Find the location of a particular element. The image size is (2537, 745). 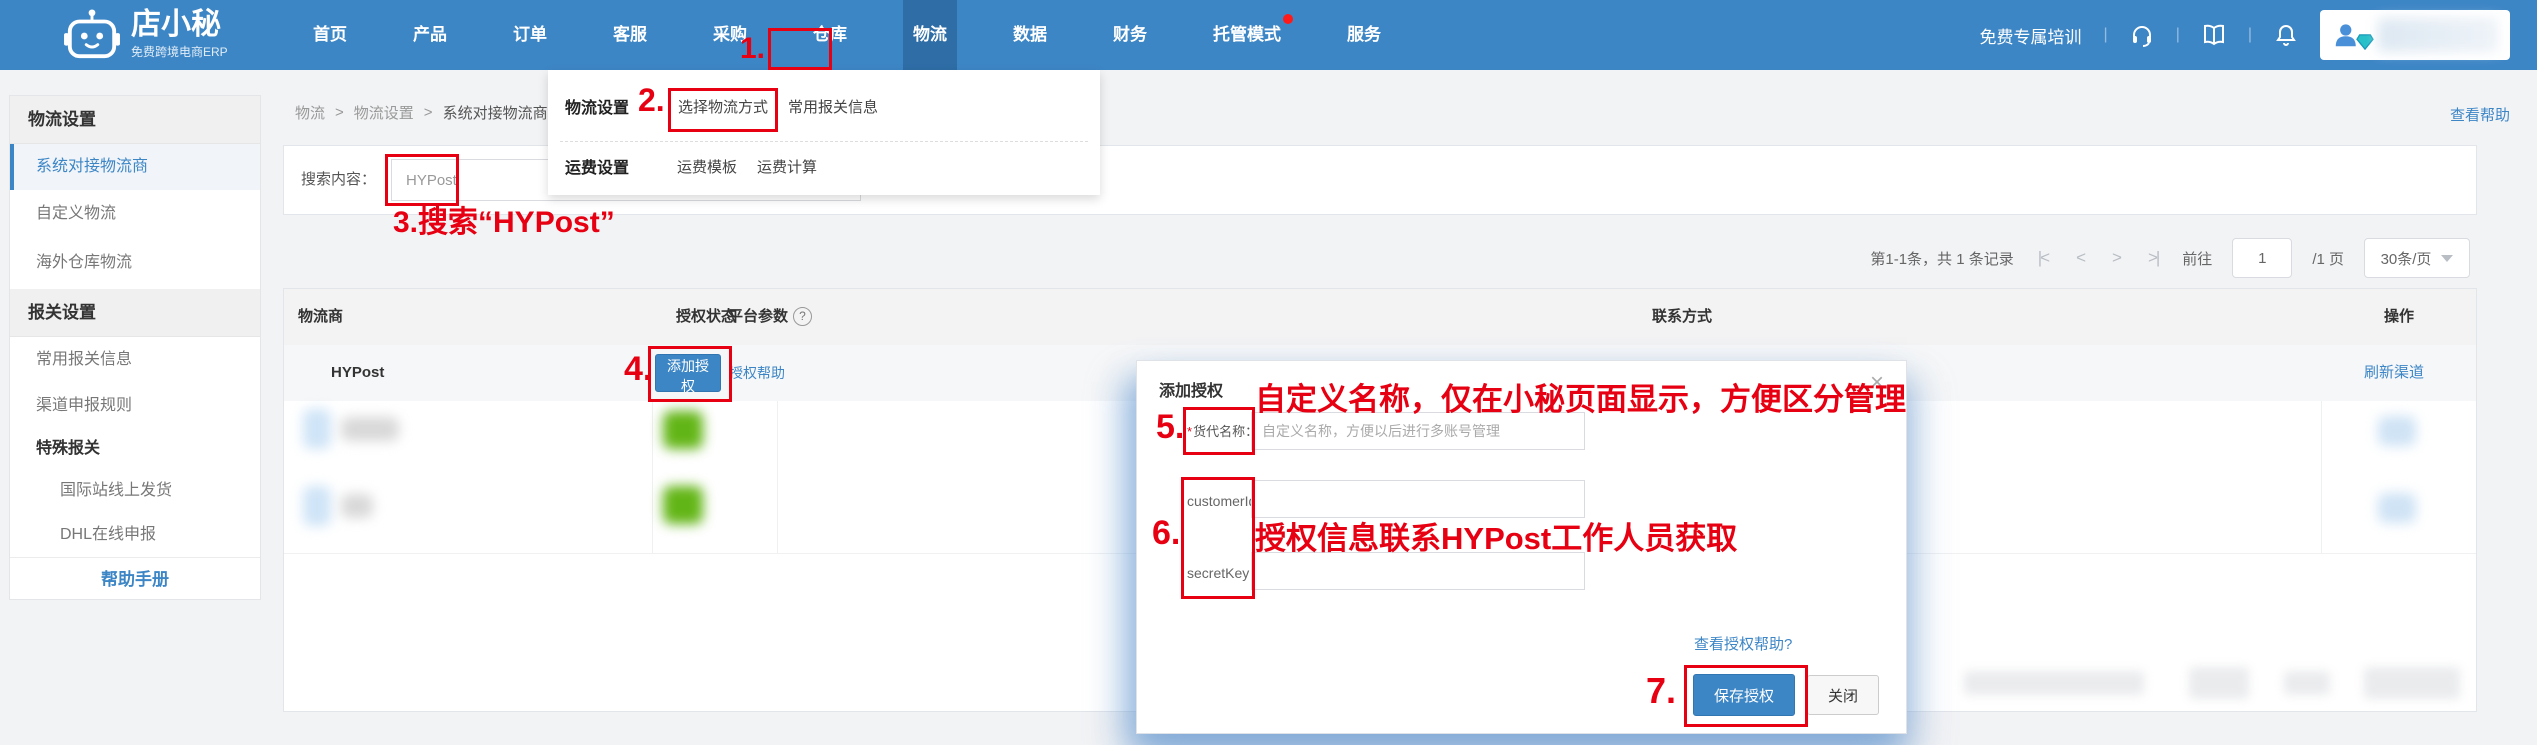

secret-key-label: secretKey： is located at coordinates (1225, 573).